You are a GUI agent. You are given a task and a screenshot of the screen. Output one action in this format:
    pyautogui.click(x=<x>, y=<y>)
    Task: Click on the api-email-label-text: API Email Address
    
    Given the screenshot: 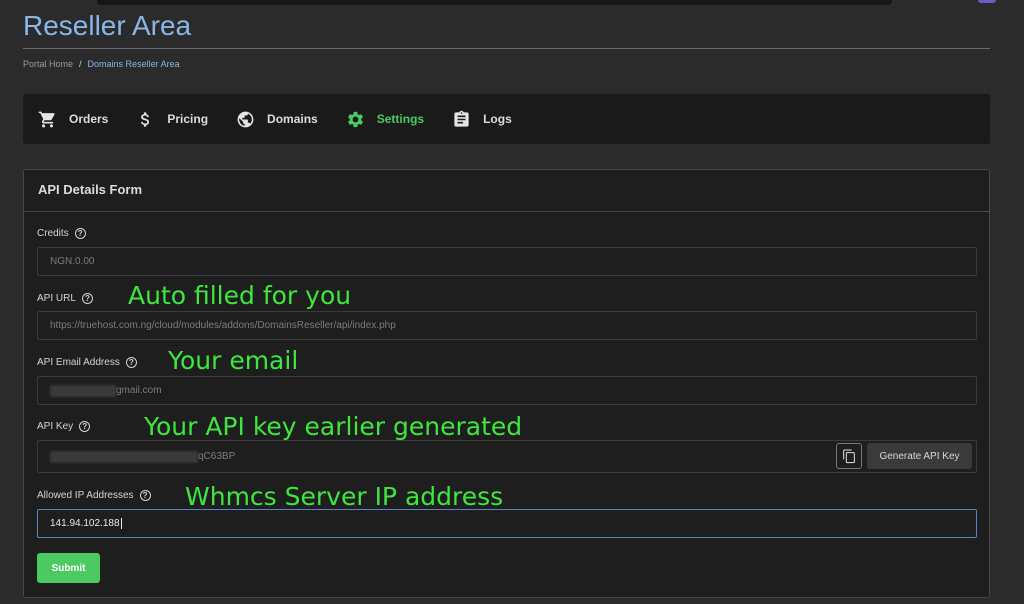 What is the action you would take?
    pyautogui.click(x=78, y=362)
    